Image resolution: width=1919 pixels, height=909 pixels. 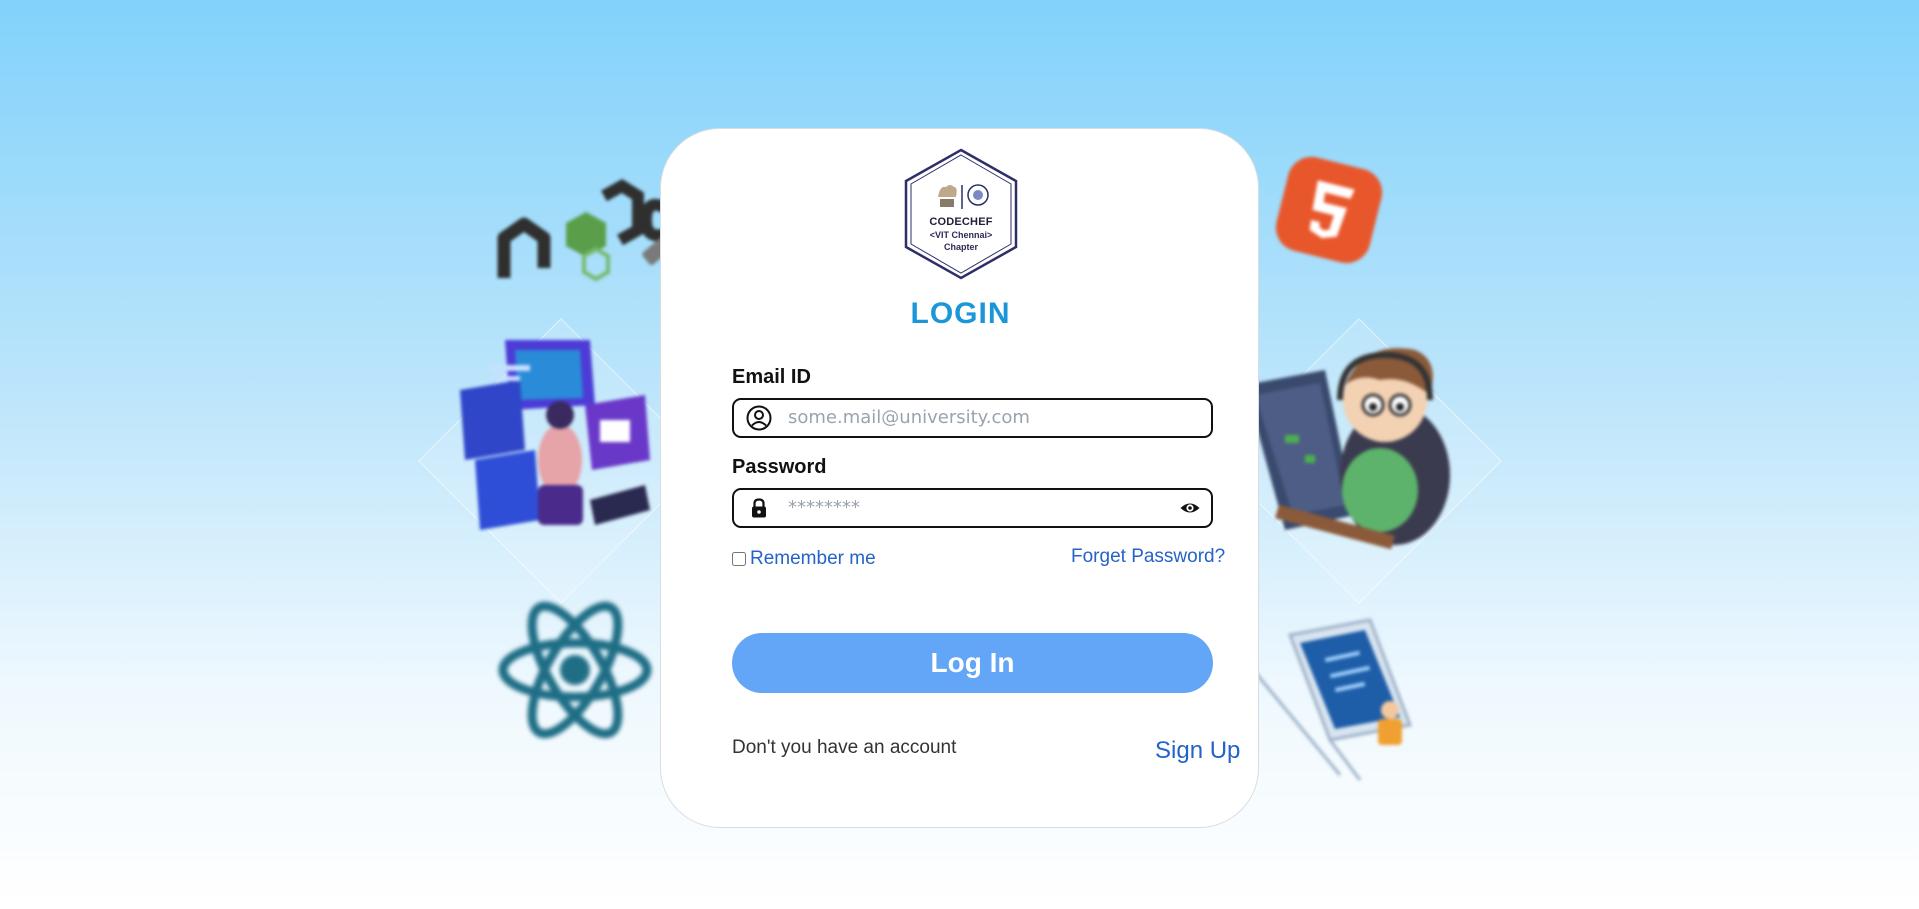 I want to click on login-button: Log In, so click(x=972, y=663).